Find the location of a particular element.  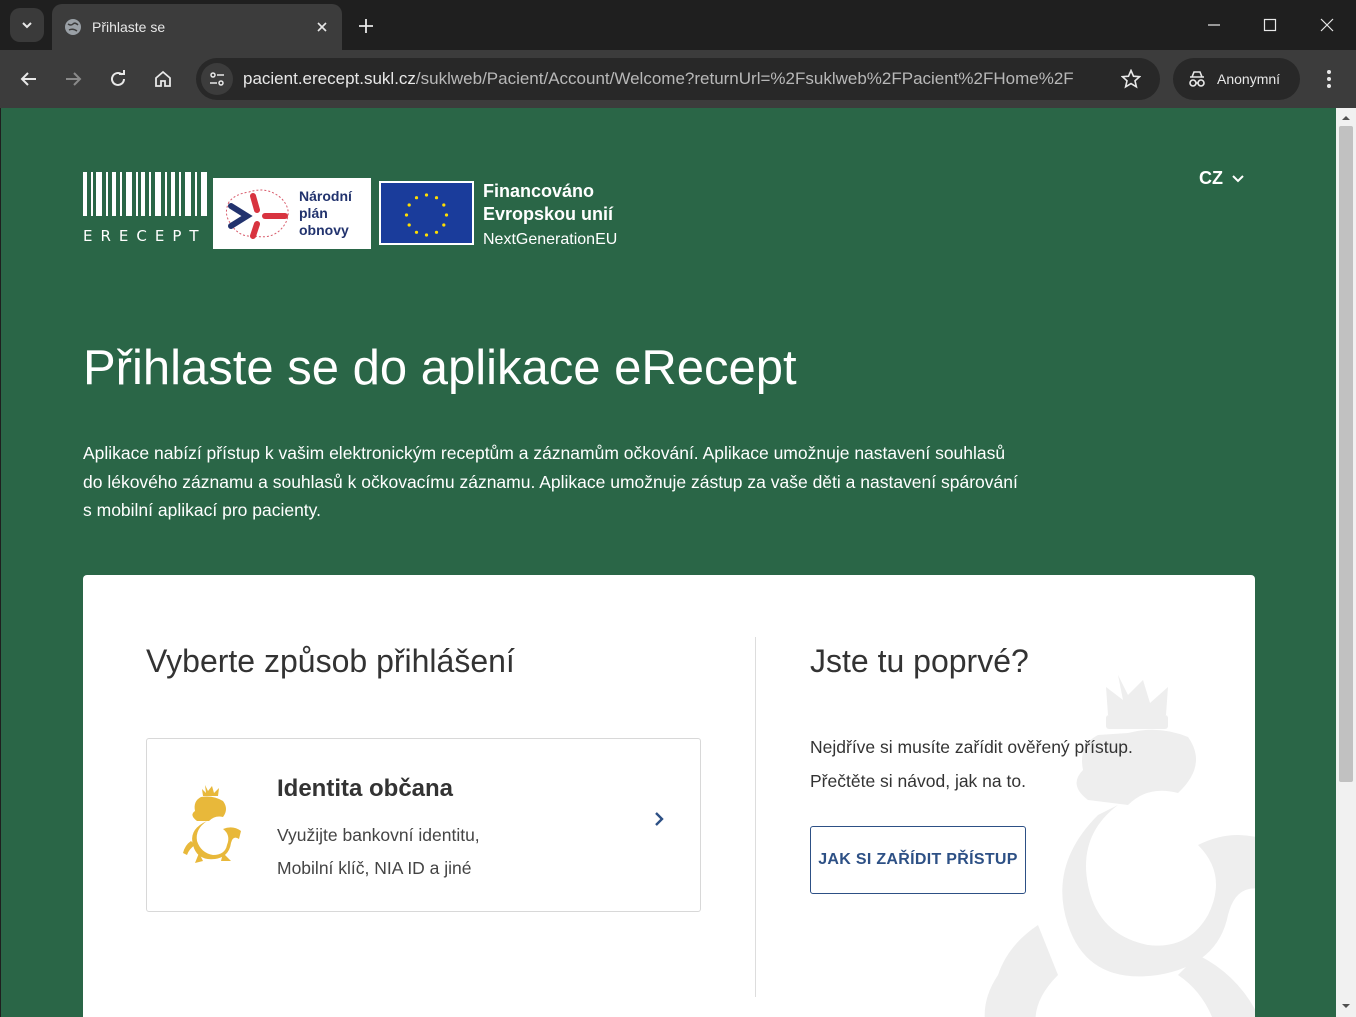

scrollbar is located at coordinates (1346, 562).